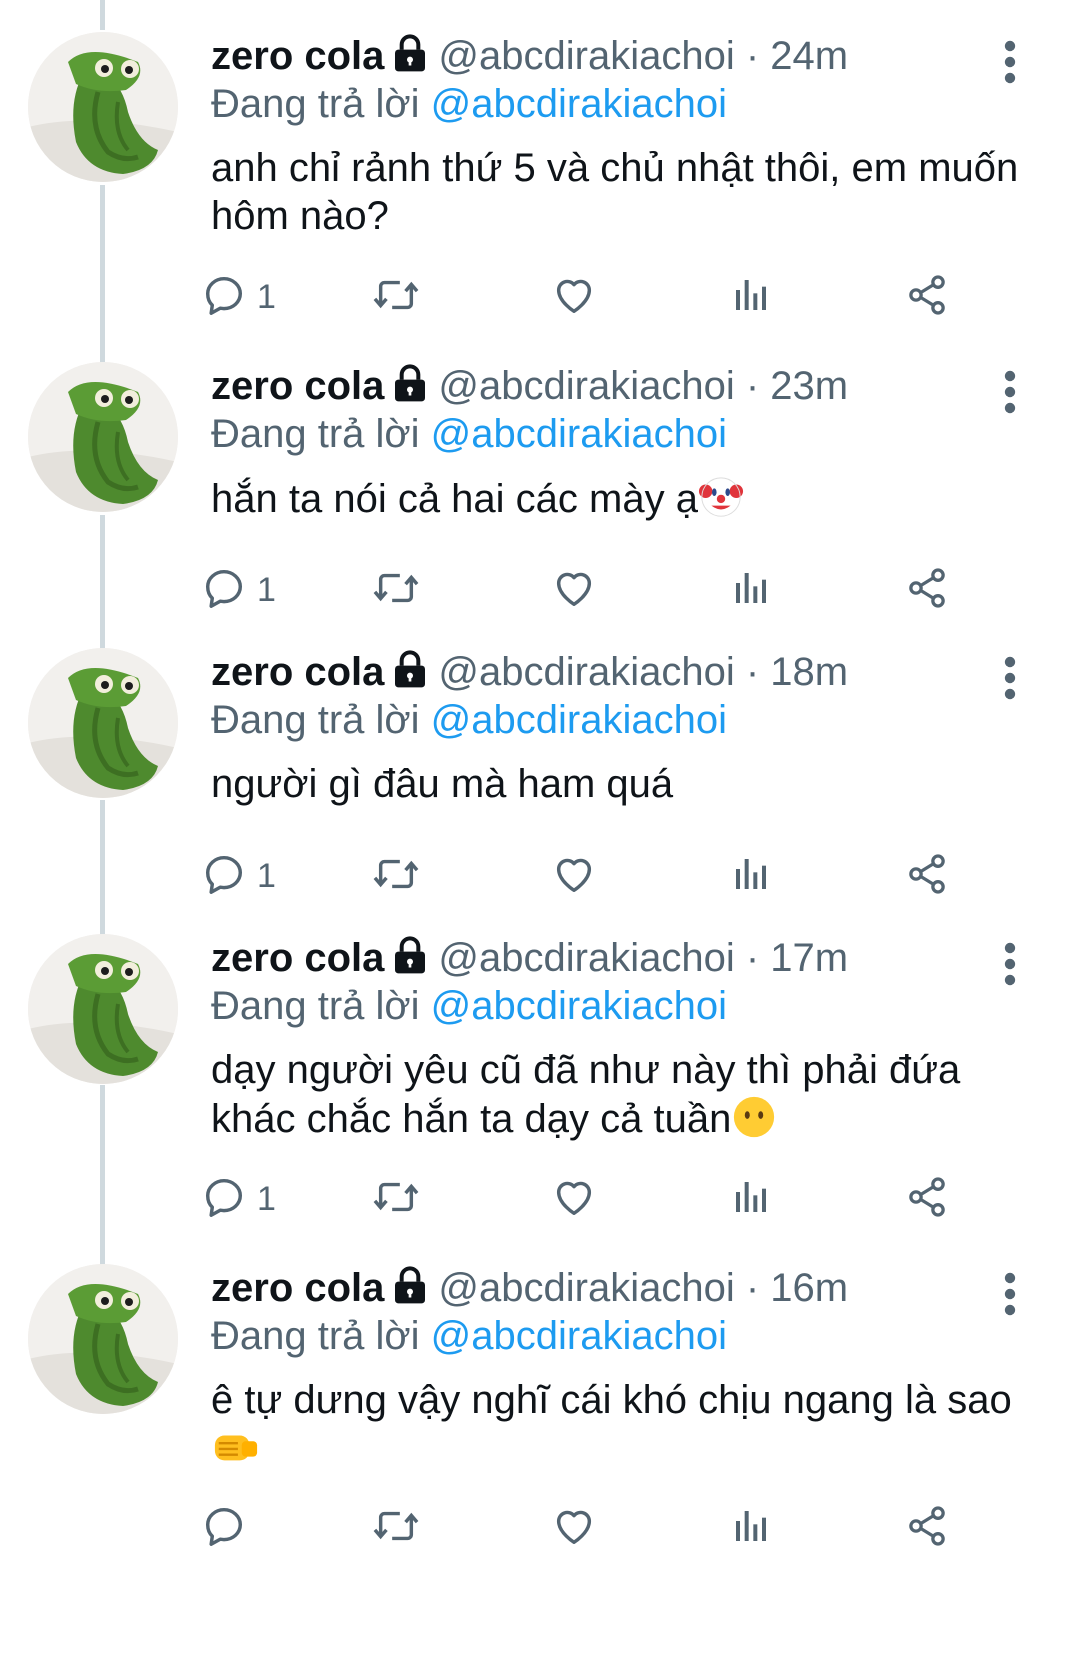 This screenshot has width=1080, height=1664. I want to click on reply-button, so click(229, 1528).